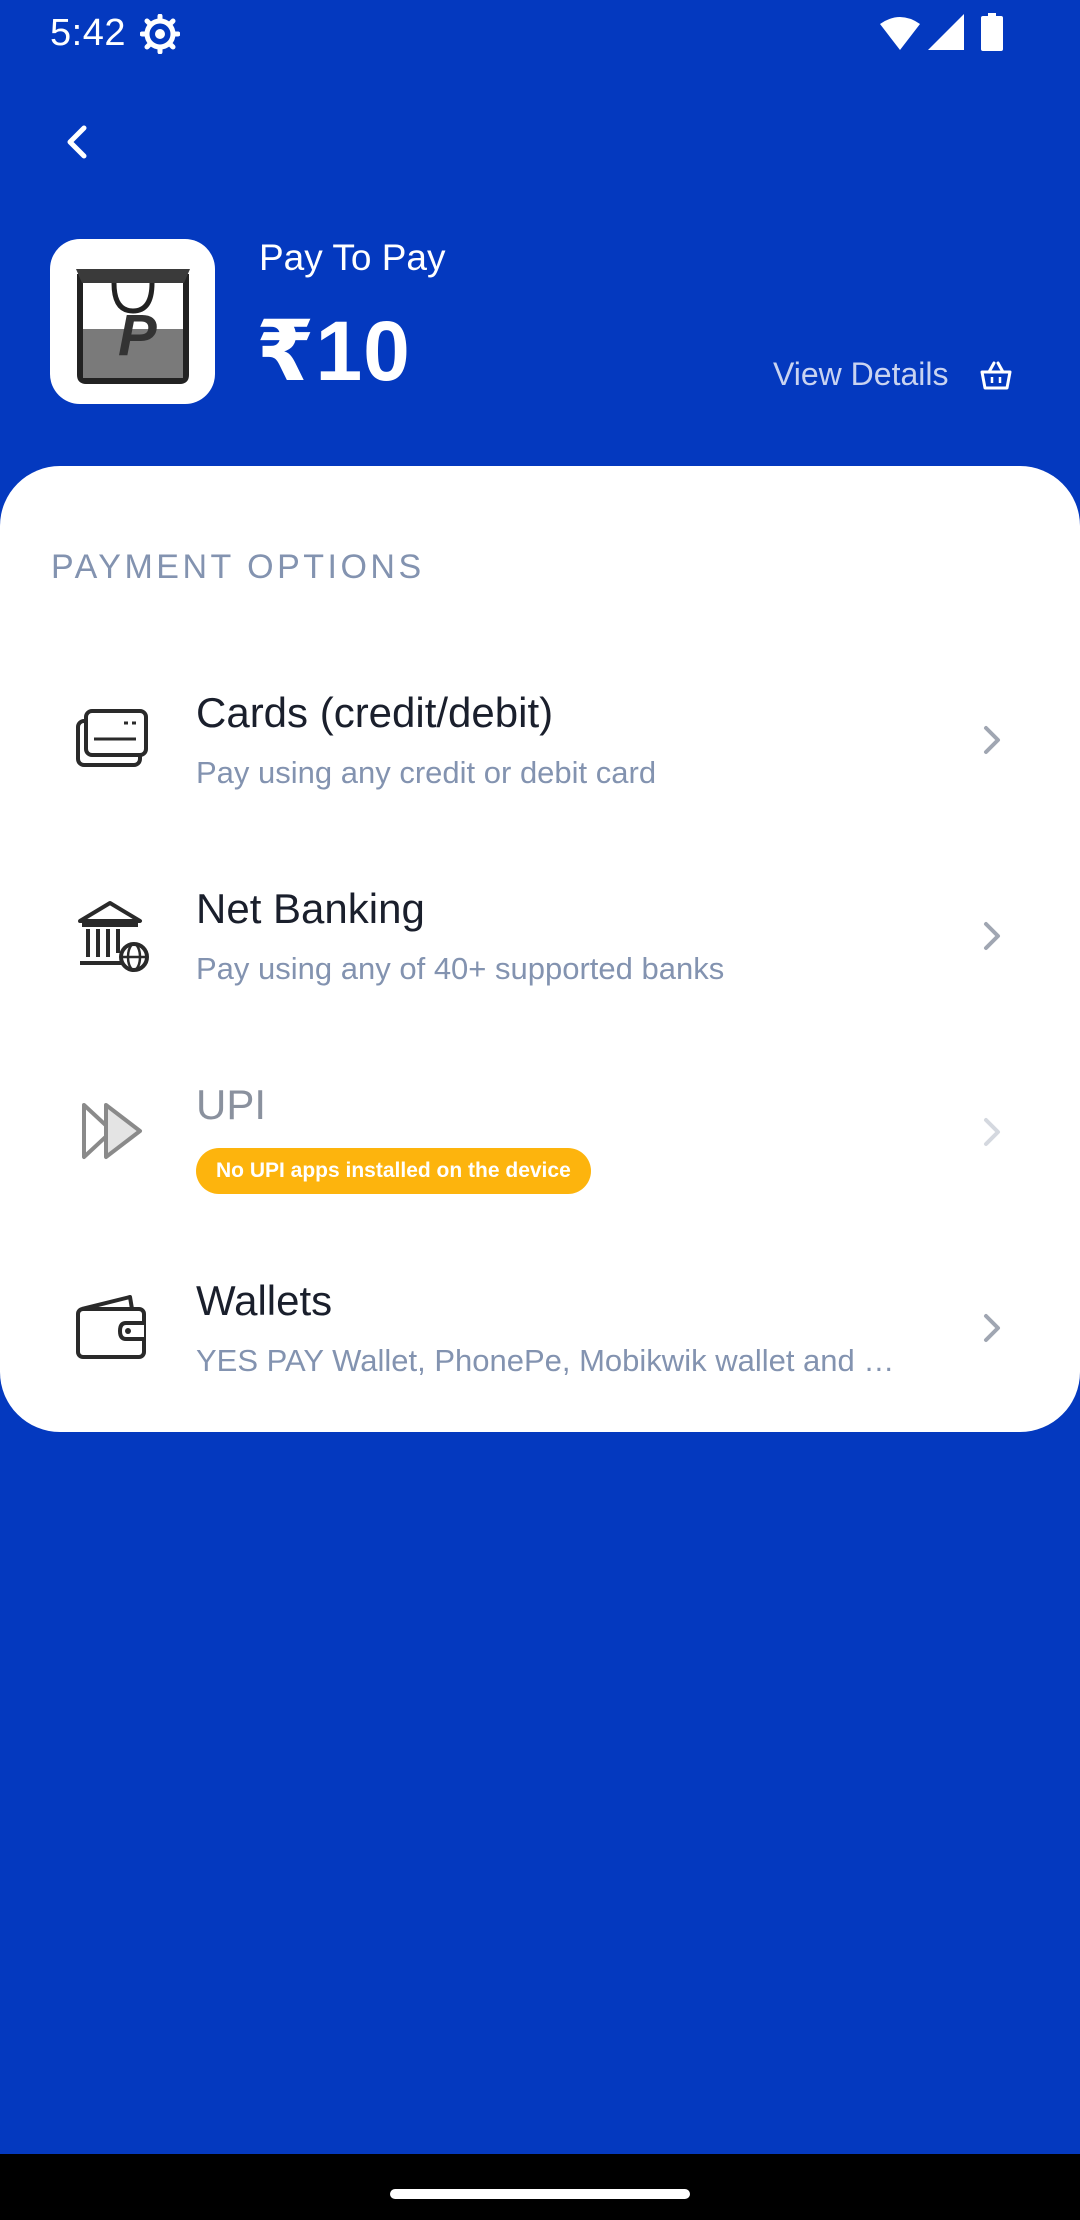 The image size is (1080, 2220). I want to click on view-details-link: View Details, so click(860, 374).